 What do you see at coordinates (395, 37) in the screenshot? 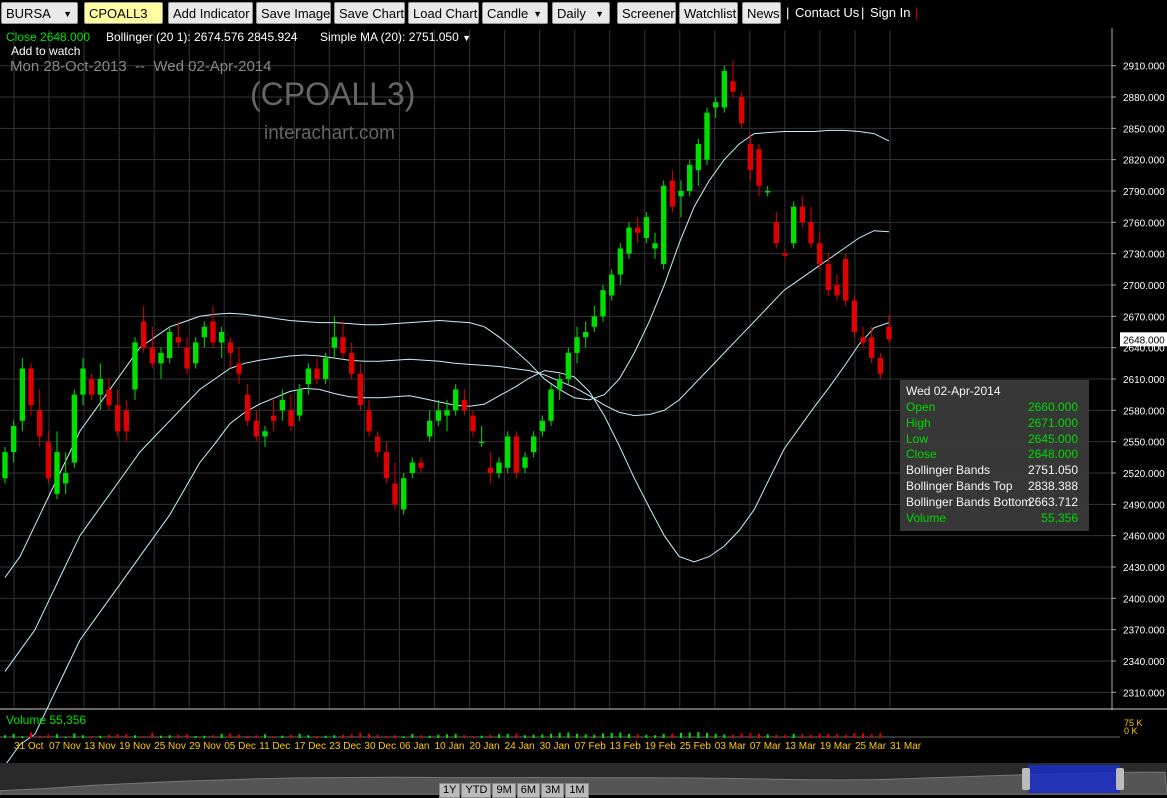
I see `sma-legend: Simple MA (20): 2751.050 ▼` at bounding box center [395, 37].